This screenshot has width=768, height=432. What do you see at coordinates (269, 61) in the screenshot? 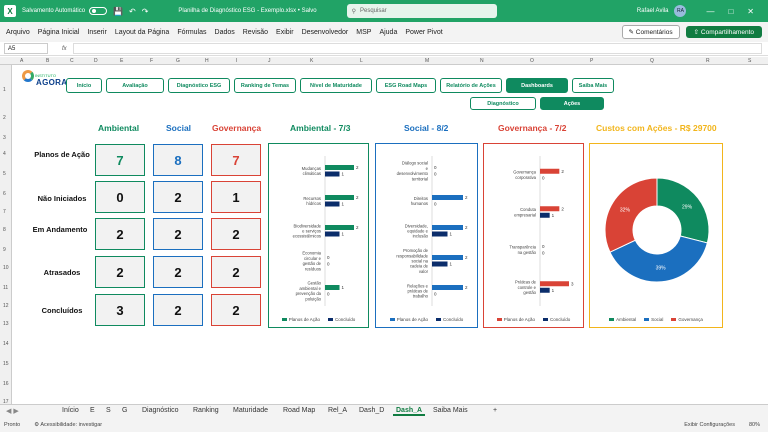
I see `col-header: J` at bounding box center [269, 61].